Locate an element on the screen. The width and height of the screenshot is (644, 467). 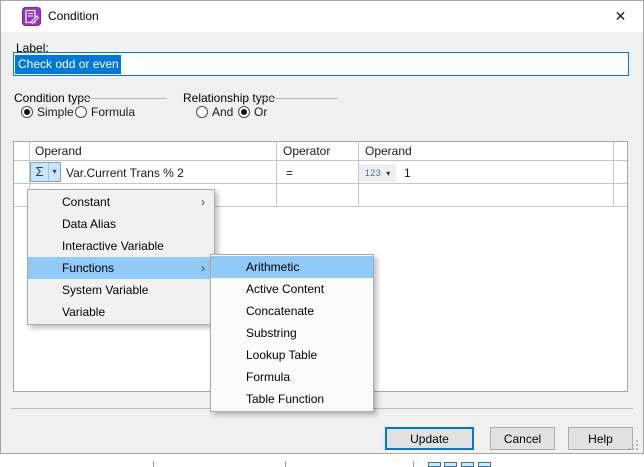
radio-and: And is located at coordinates (214, 112).